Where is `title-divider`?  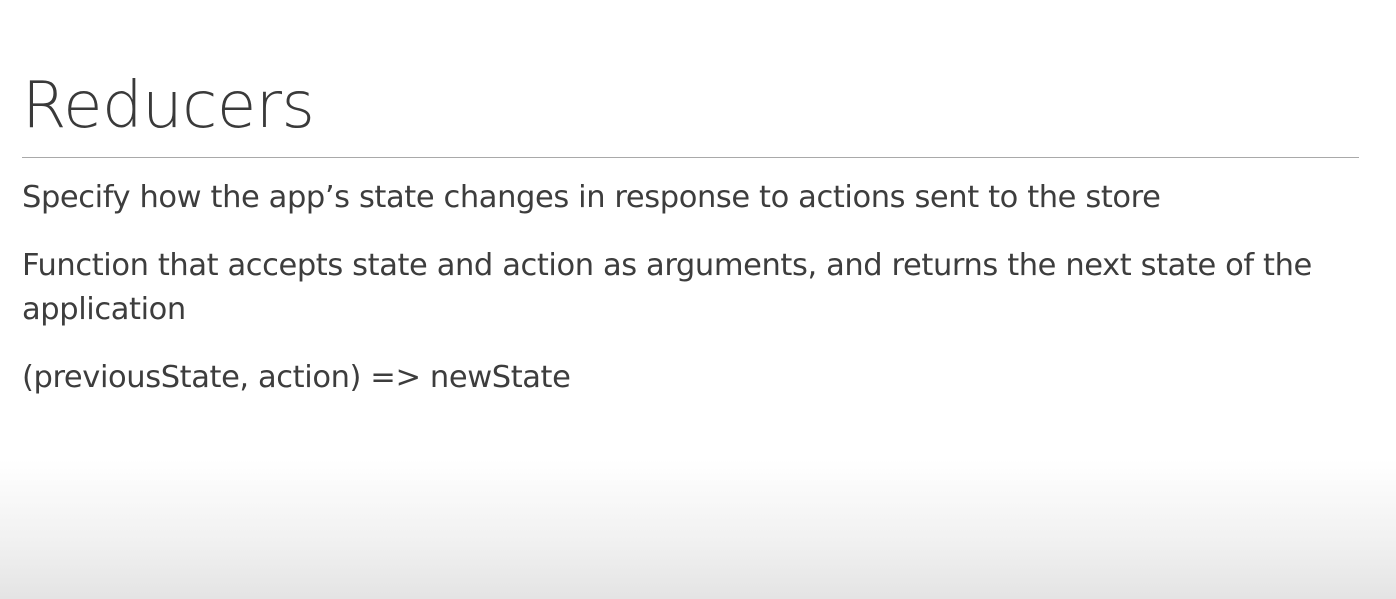 title-divider is located at coordinates (690, 157).